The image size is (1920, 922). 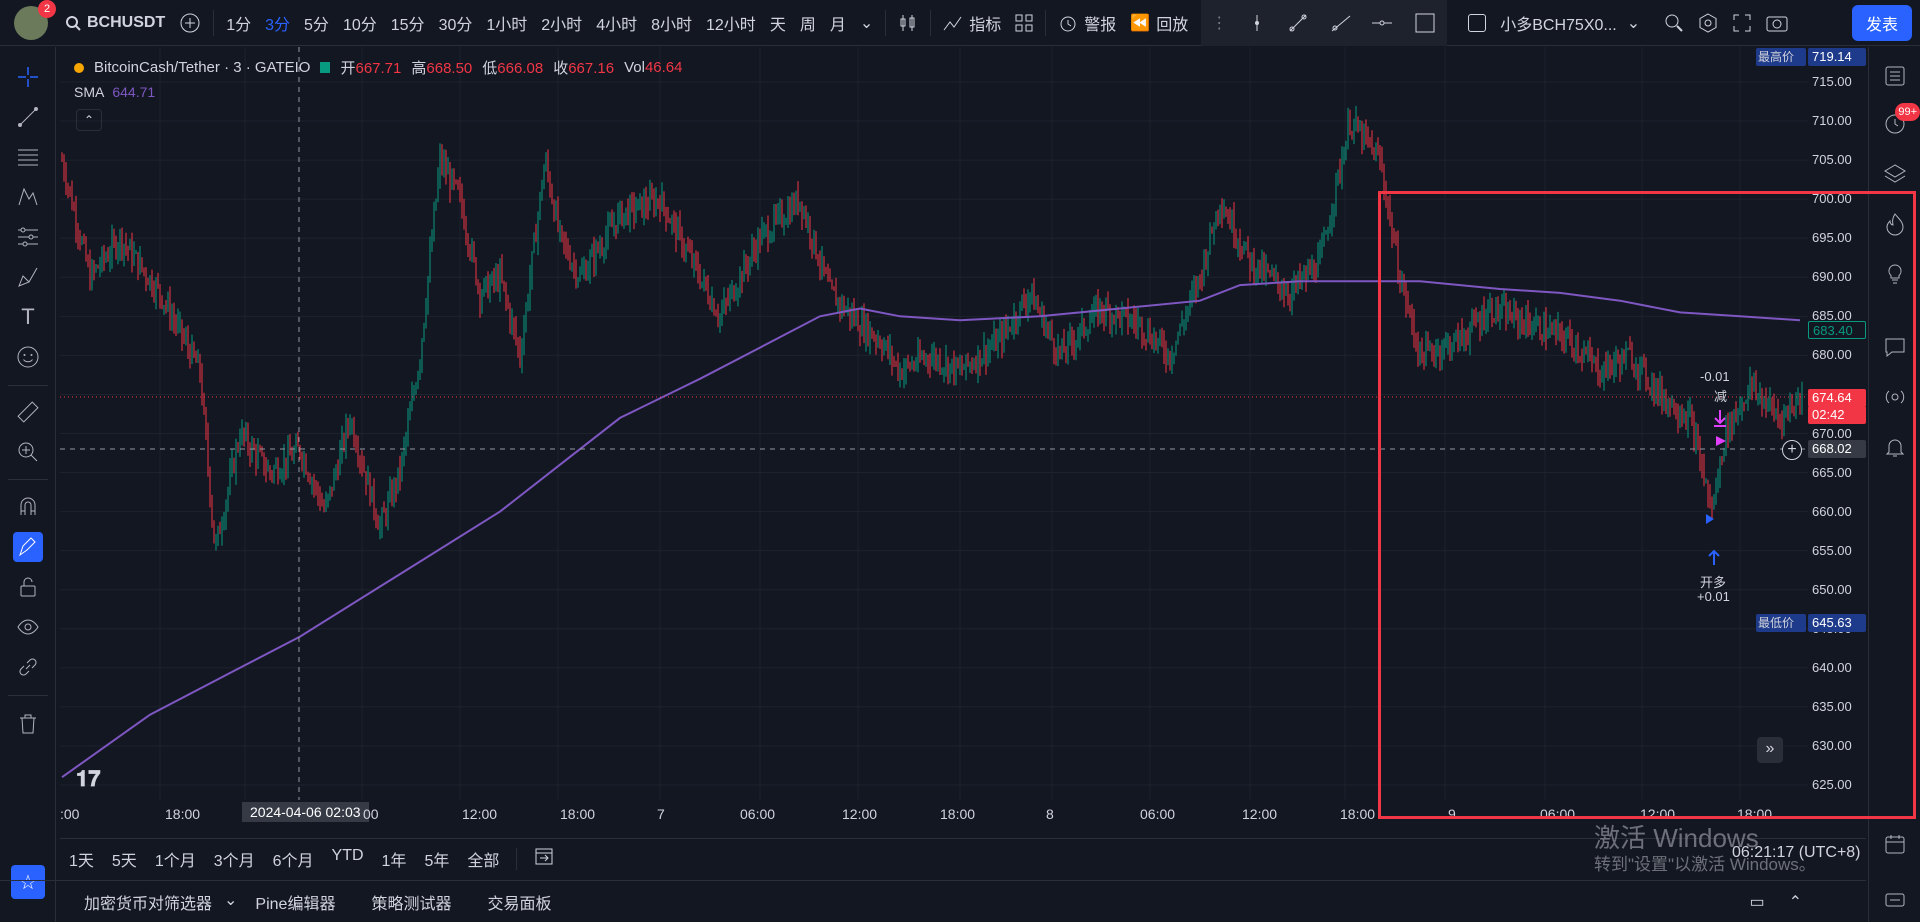 What do you see at coordinates (126, 22) in the screenshot?
I see `symbol-label: BCHUSDT` at bounding box center [126, 22].